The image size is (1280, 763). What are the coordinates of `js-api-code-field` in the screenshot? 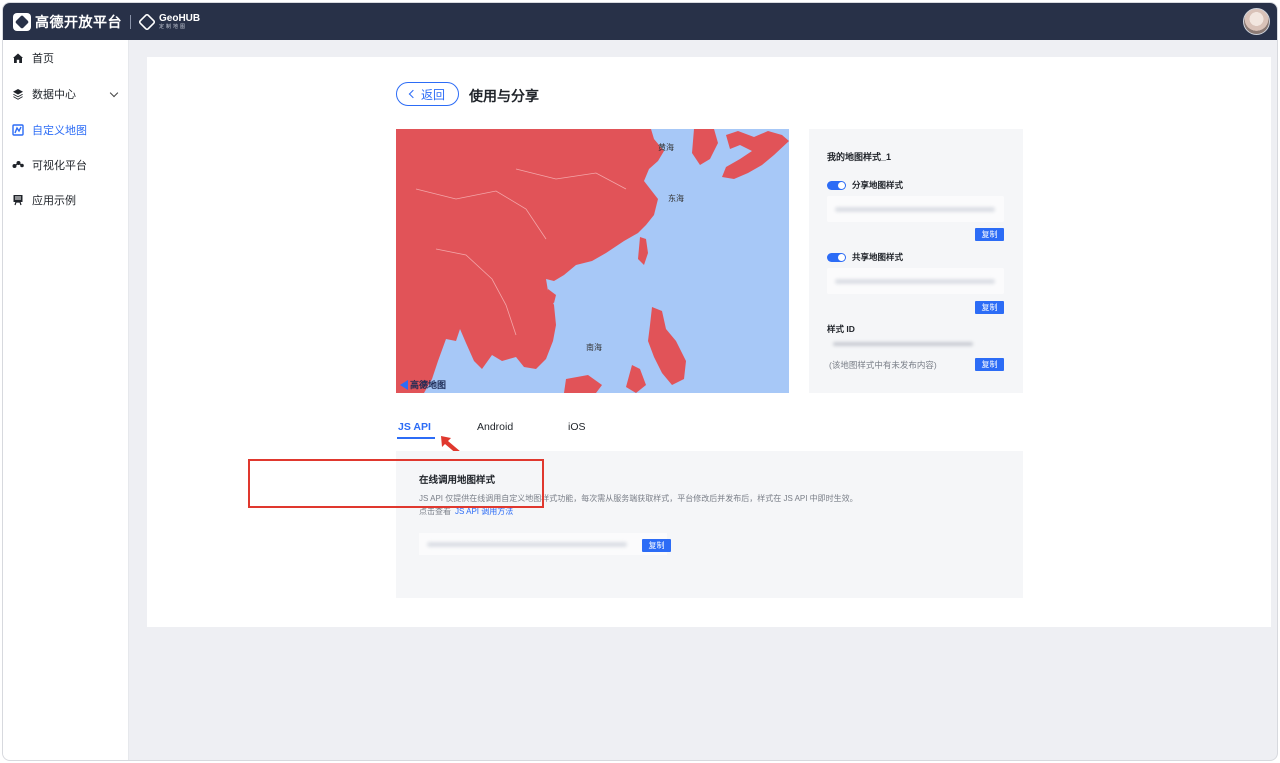 It's located at (543, 544).